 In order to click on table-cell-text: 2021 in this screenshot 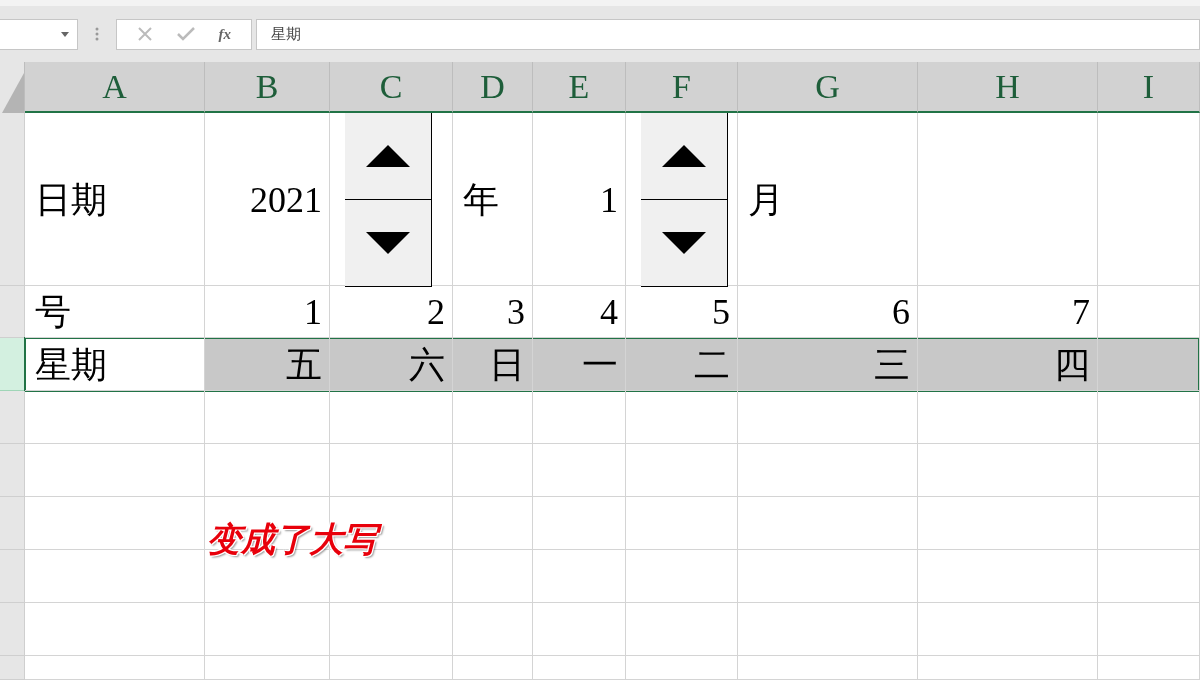, I will do `click(286, 200)`.